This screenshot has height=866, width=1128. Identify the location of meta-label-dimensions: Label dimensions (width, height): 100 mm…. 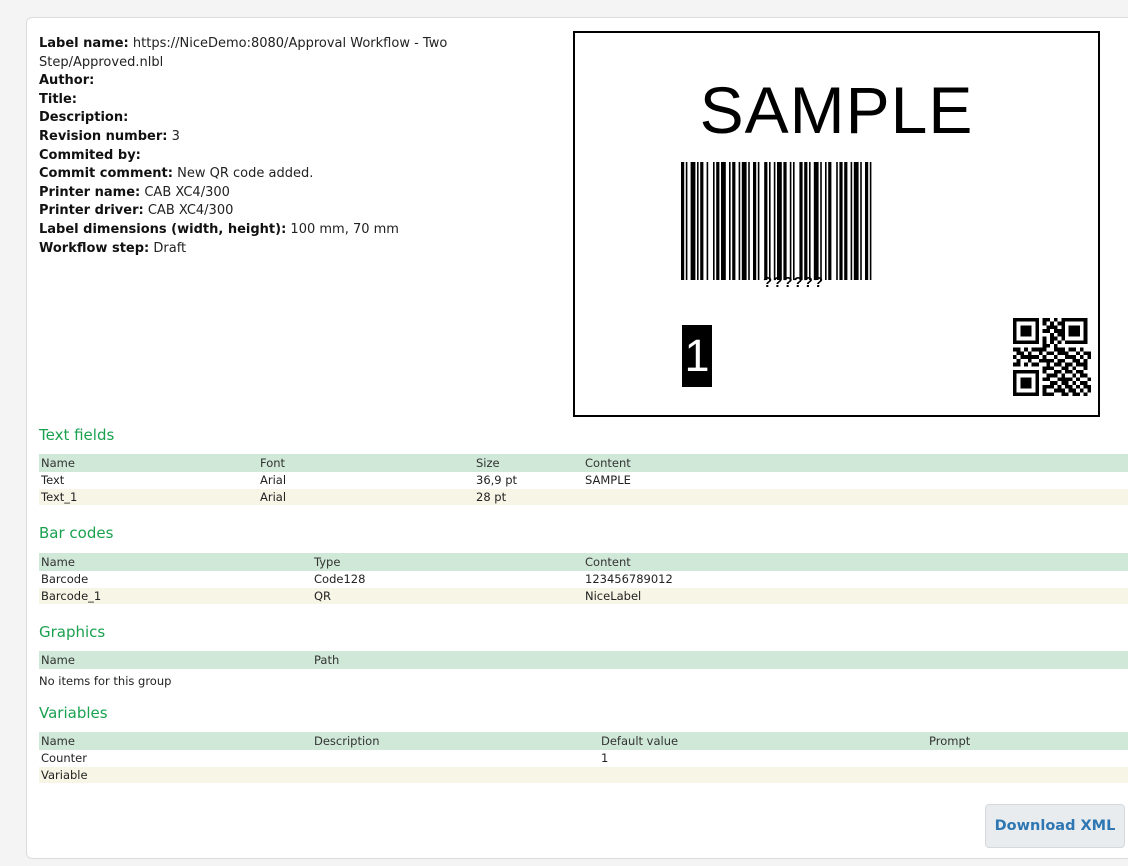
(219, 229).